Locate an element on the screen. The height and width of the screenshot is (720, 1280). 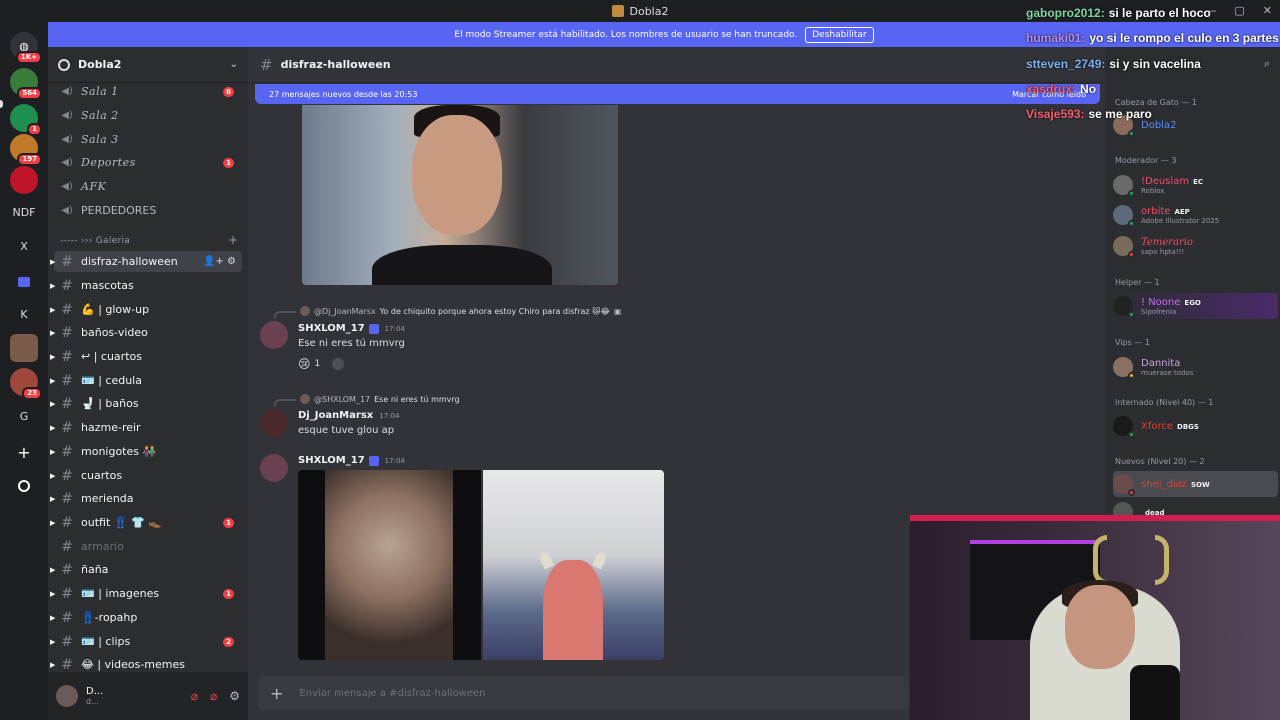
image-icon: ▣ is located at coordinates (617, 311).